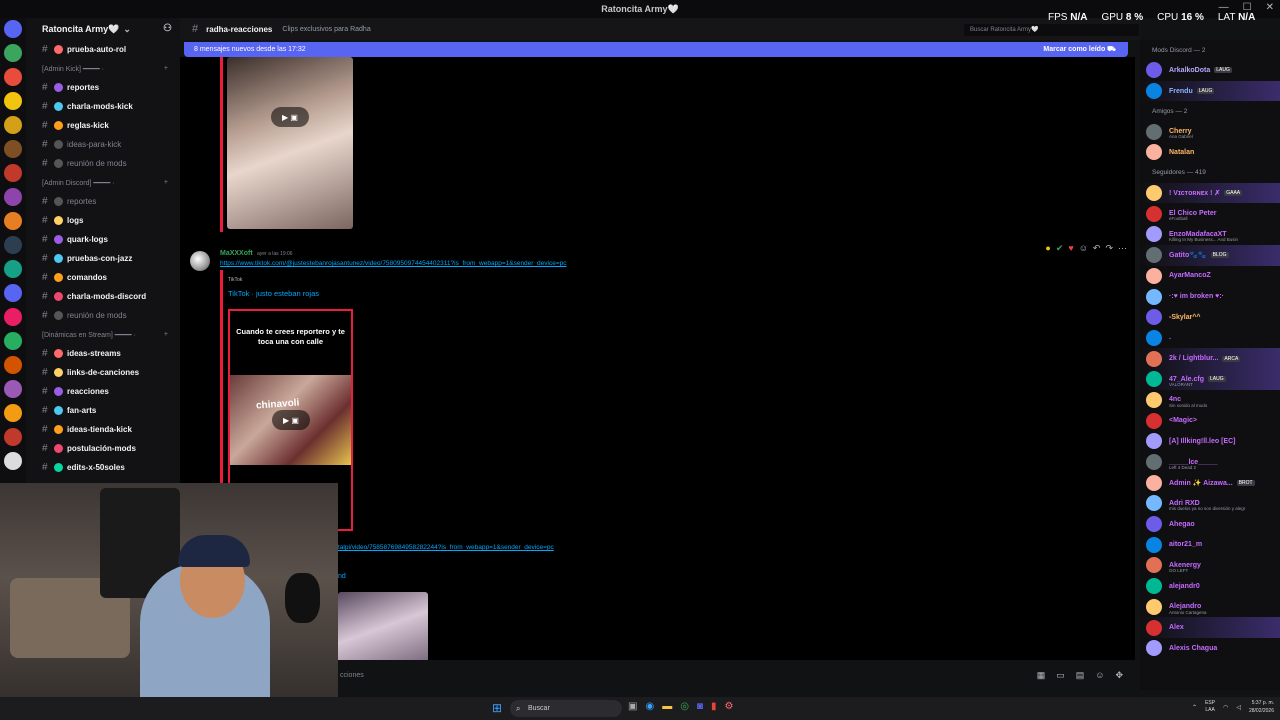 Image resolution: width=1280 pixels, height=720 pixels. What do you see at coordinates (1238, 707) in the screenshot?
I see `volume-icon: ◁` at bounding box center [1238, 707].